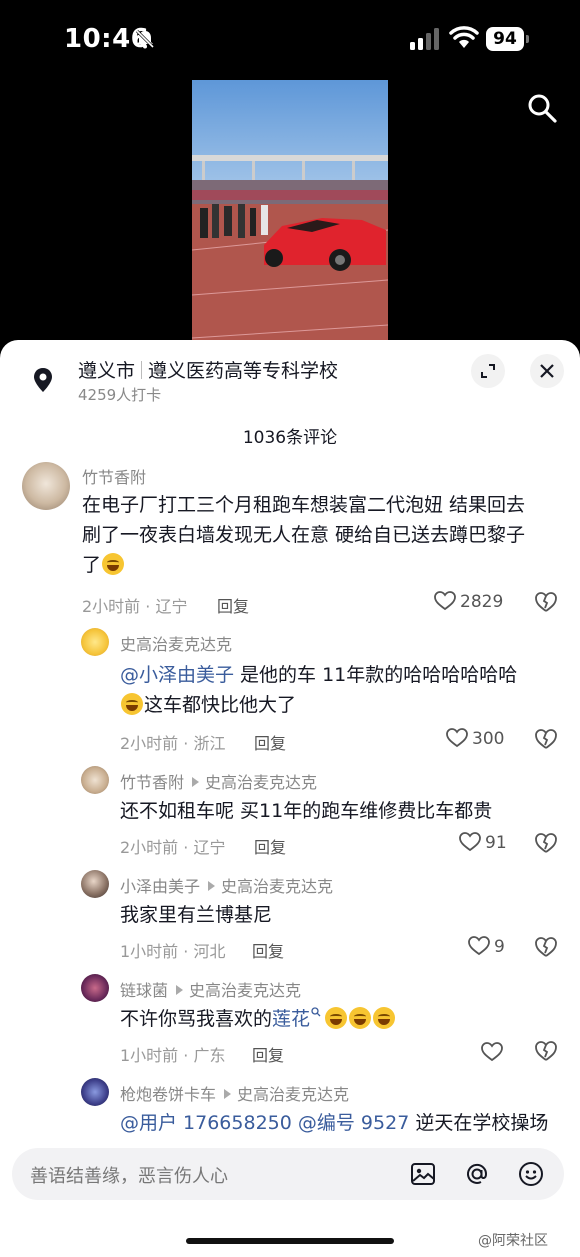 The image size is (580, 1257). What do you see at coordinates (132, 704) in the screenshot?
I see `rofl-emoji-icon` at bounding box center [132, 704].